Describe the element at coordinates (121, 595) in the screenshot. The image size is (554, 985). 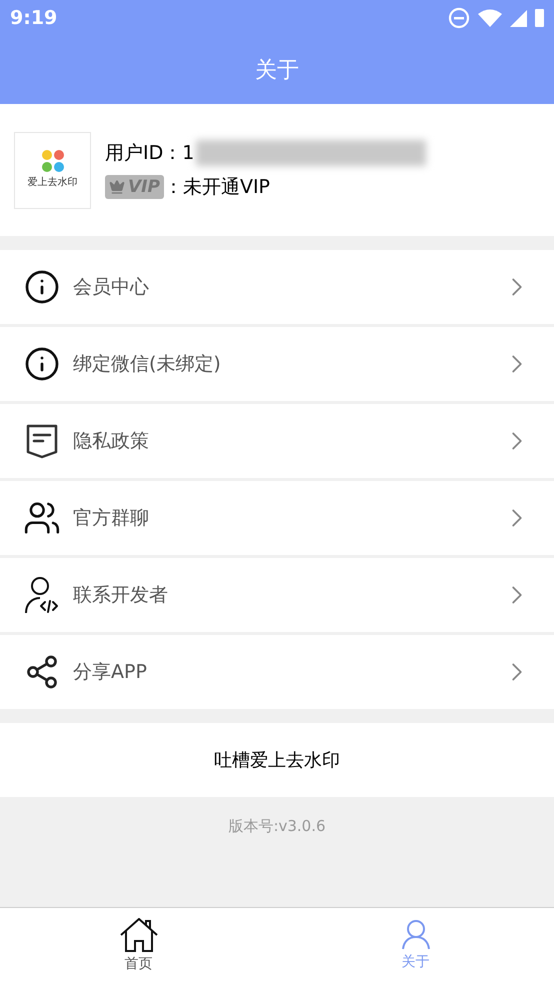
I see `menu-label: 联系开发者` at that location.